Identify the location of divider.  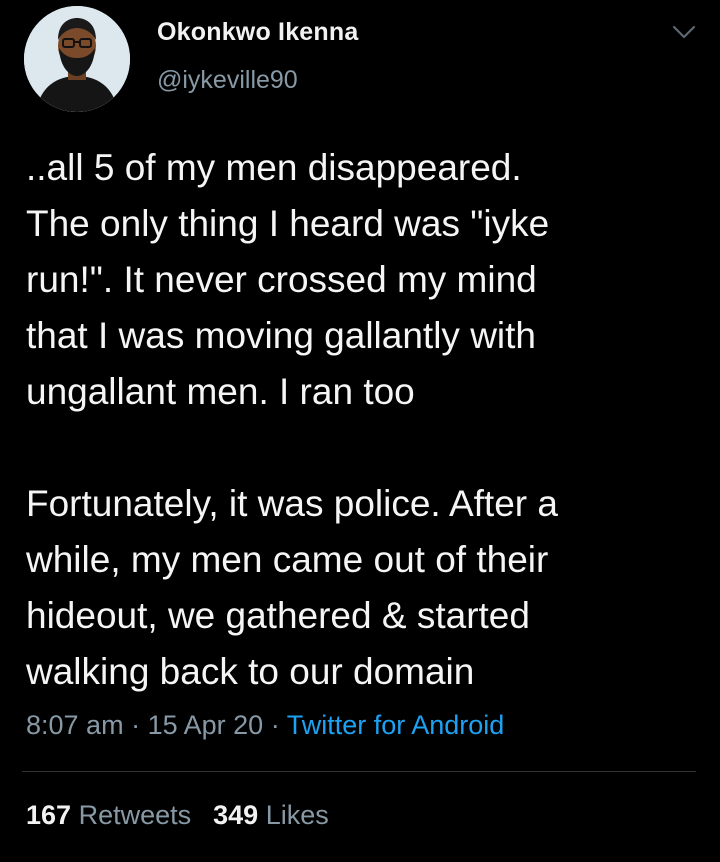
(359, 771).